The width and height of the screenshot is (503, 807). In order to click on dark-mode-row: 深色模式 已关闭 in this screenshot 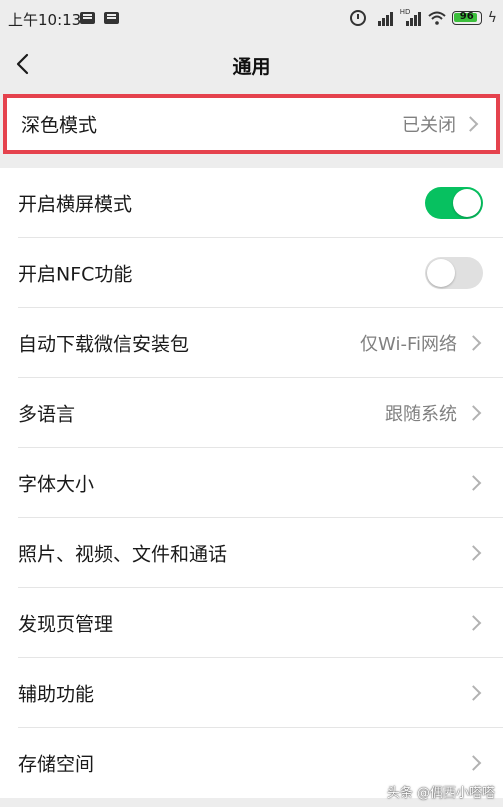, I will do `click(251, 124)`.